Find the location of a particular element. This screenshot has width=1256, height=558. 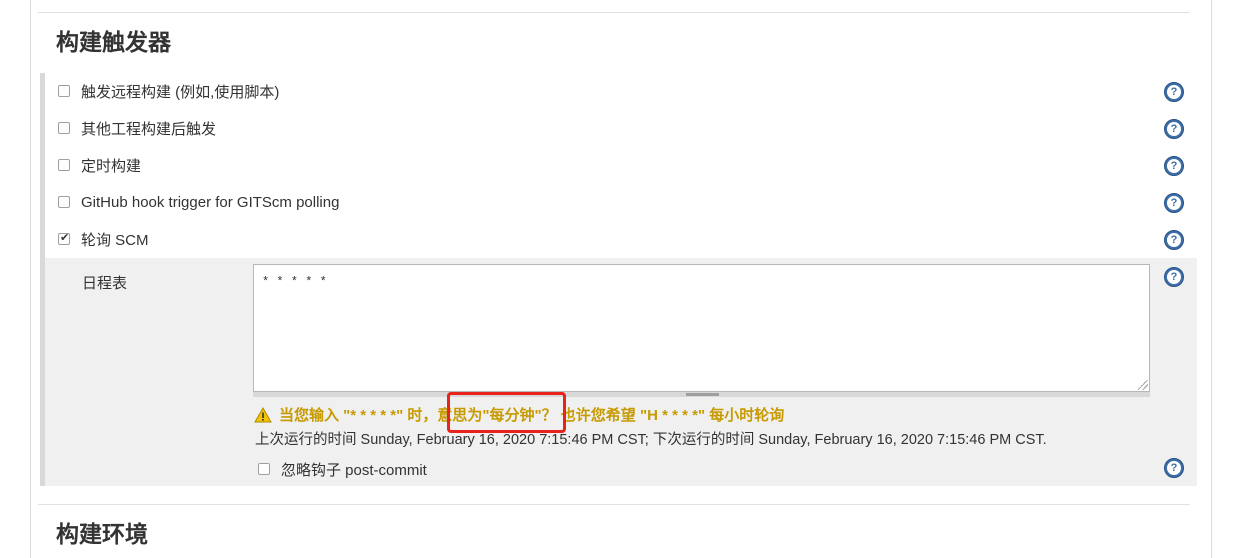

annotation-highlight-box is located at coordinates (506, 412).